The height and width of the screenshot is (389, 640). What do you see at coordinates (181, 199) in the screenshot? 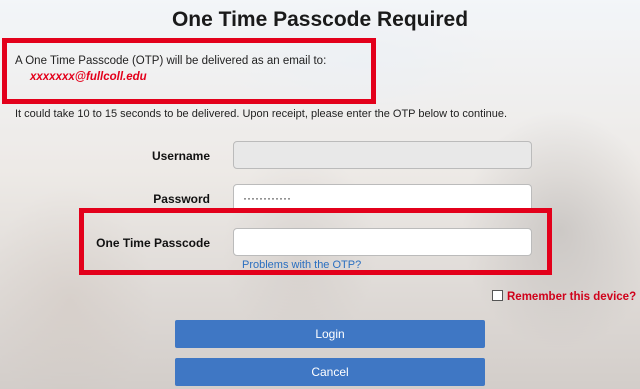
I see `password-label: Password` at bounding box center [181, 199].